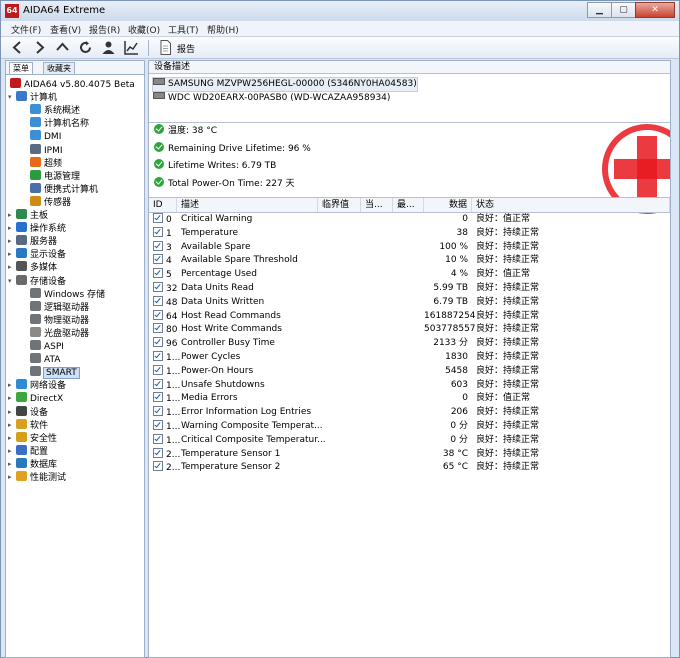 The image size is (680, 658). I want to click on tree-item: 超频, so click(46, 163).